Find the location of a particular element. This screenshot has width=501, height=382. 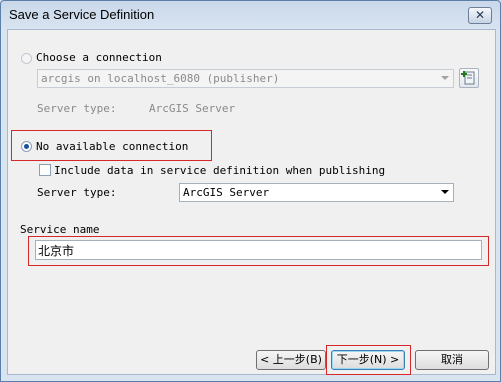

cancel-button: 取消 is located at coordinates (452, 360).